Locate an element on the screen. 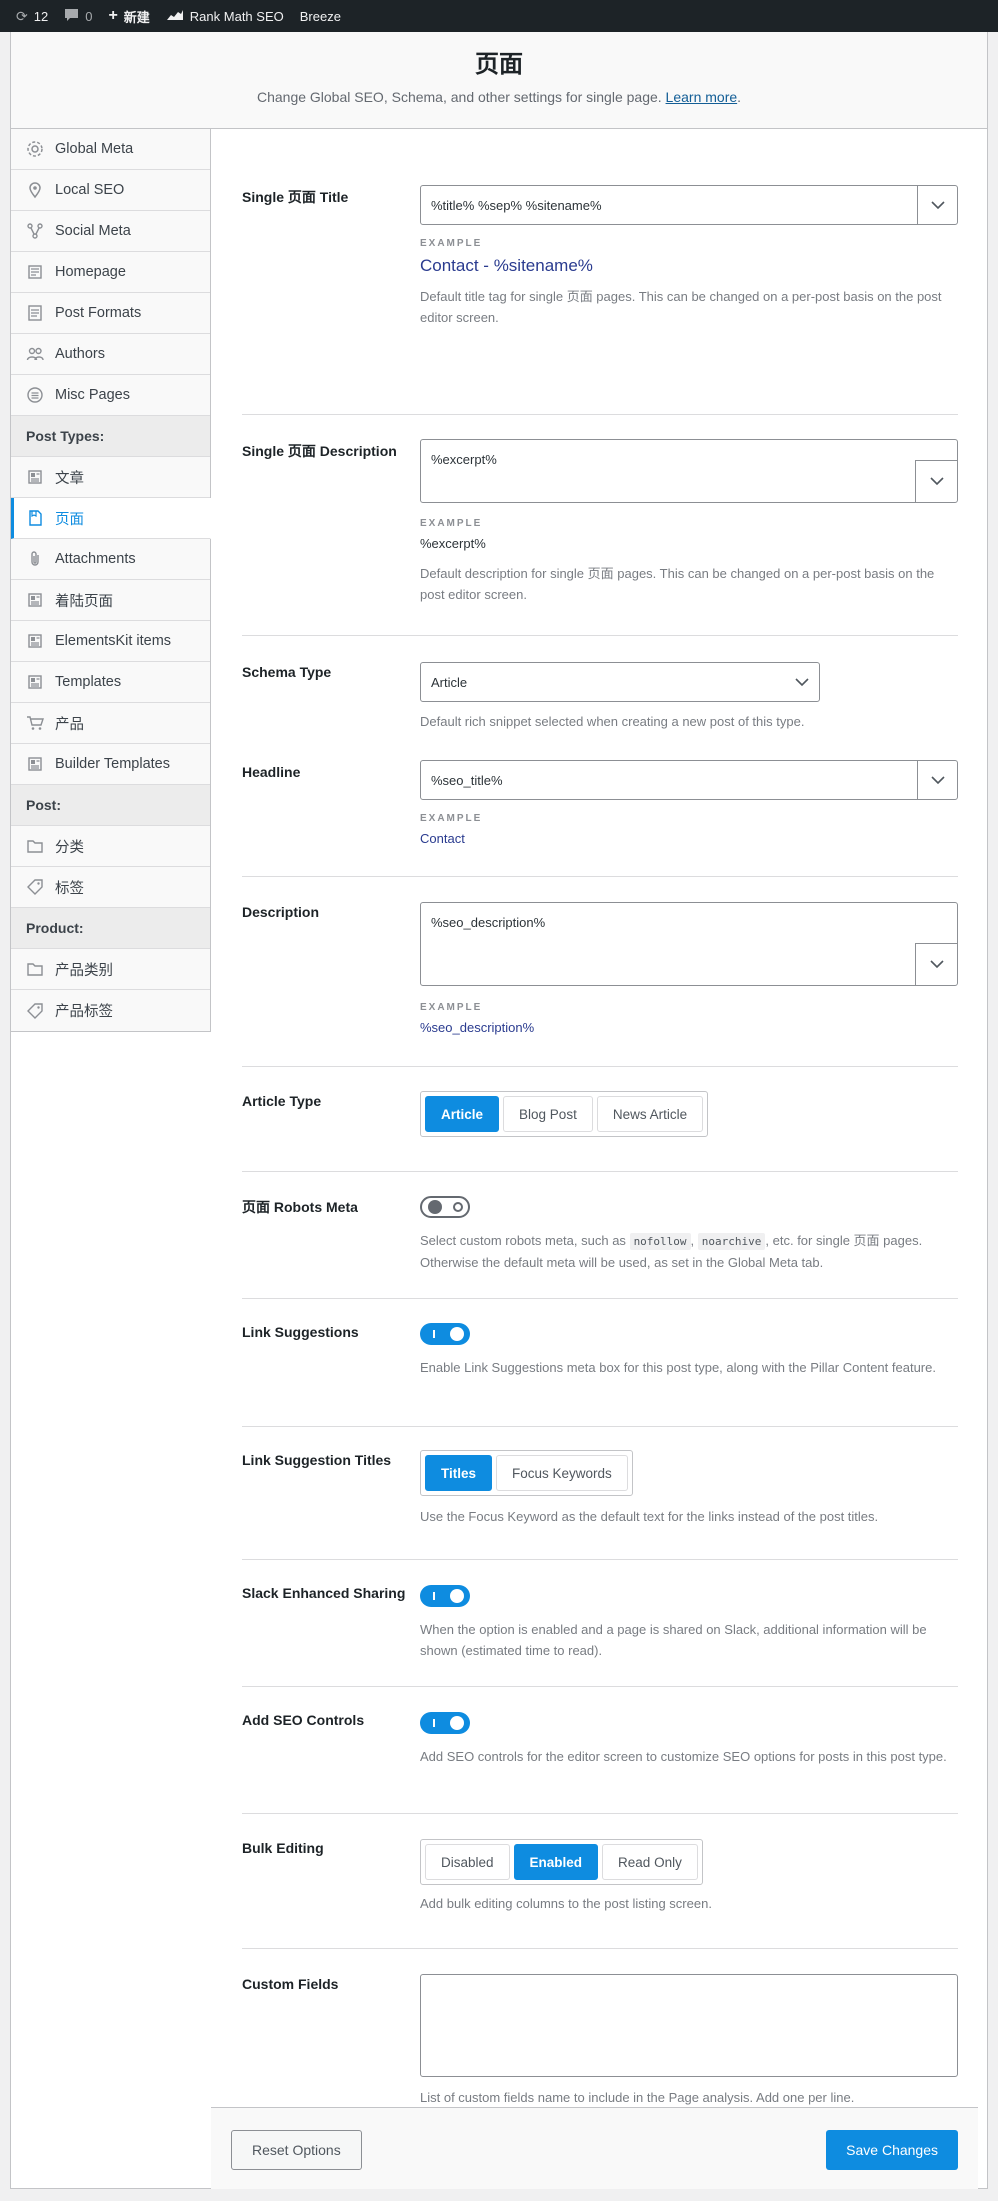 The image size is (998, 2201). article-type-news-article: News Article is located at coordinates (650, 1114).